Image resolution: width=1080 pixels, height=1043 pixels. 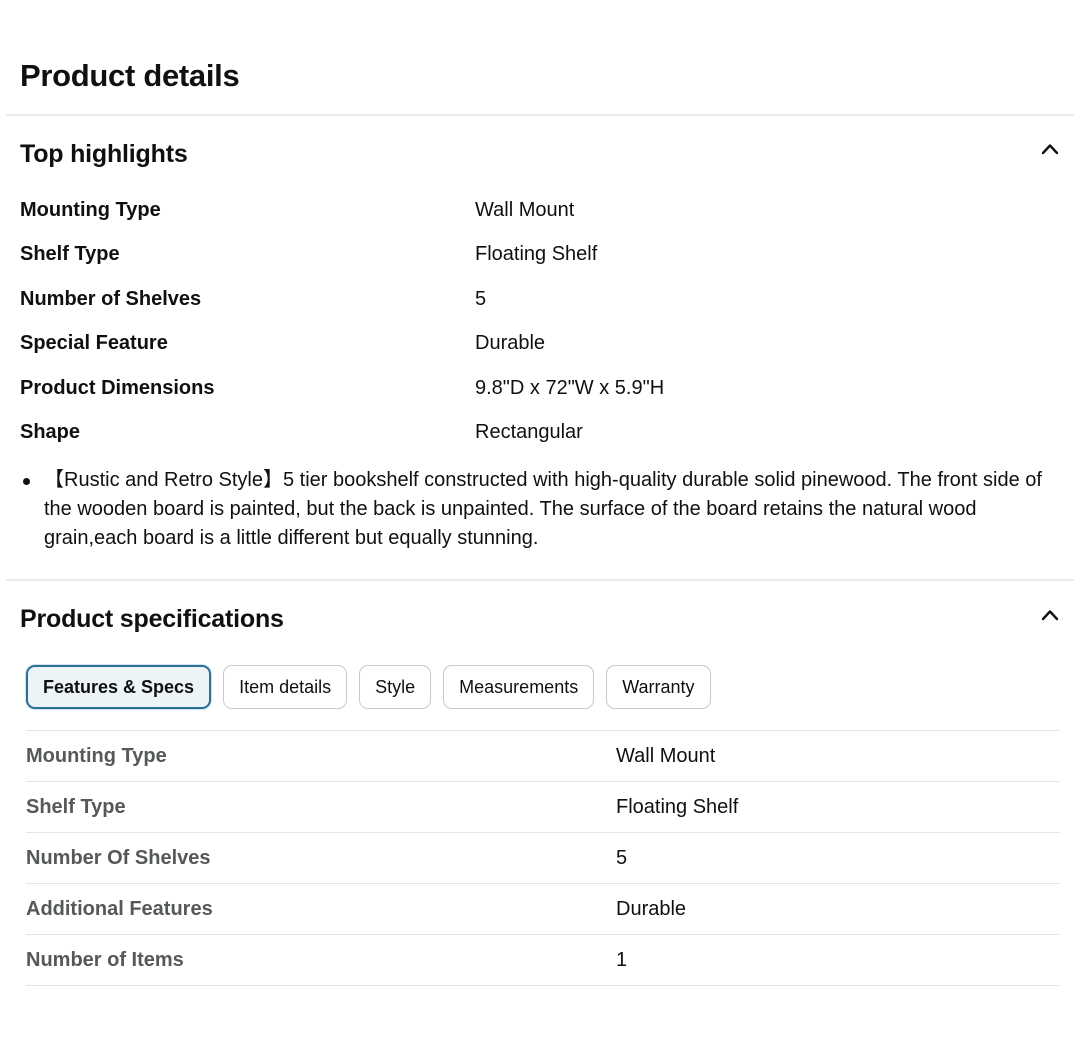 I want to click on spec-value: 1, so click(x=622, y=960).